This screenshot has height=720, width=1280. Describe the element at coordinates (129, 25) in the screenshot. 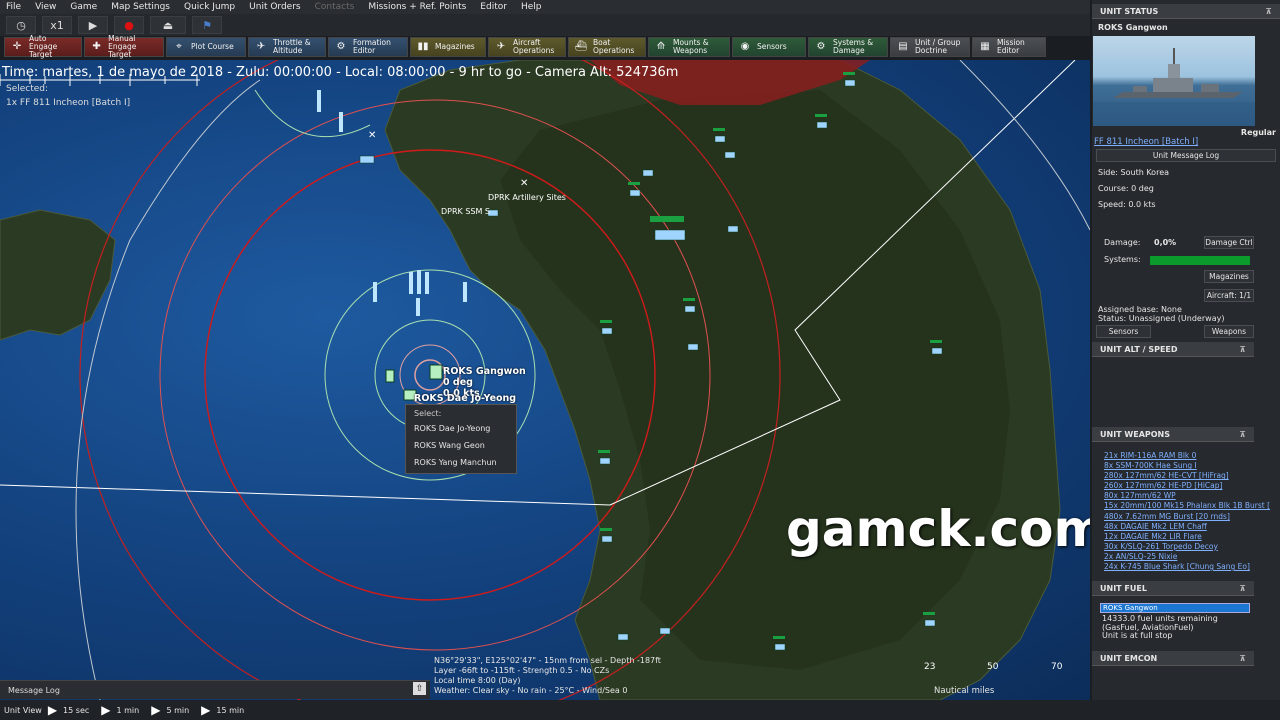

I see `record-button: ●` at that location.